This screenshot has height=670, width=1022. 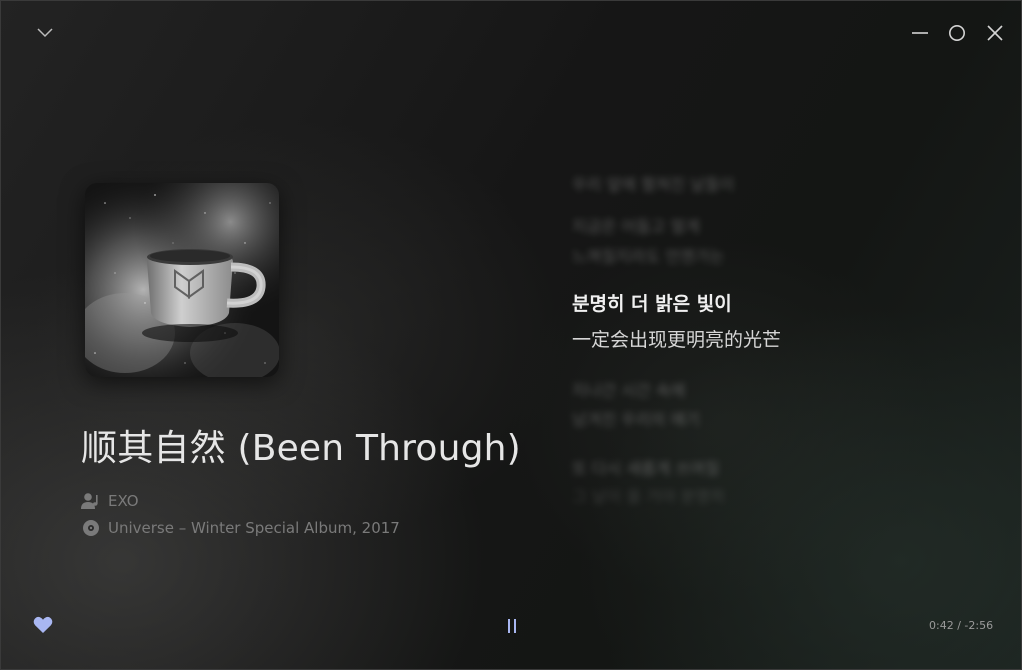 What do you see at coordinates (91, 528) in the screenshot?
I see `disc-icon` at bounding box center [91, 528].